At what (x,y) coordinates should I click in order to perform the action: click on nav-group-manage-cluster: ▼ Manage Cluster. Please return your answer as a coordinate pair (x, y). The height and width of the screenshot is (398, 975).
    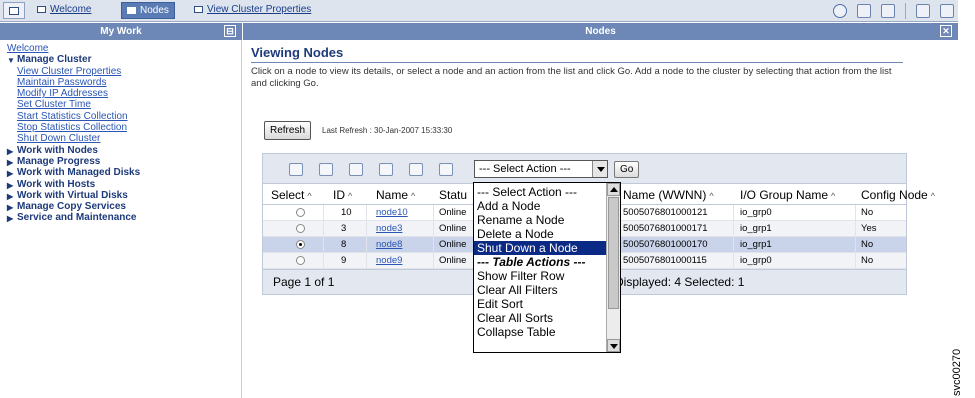
    Looking at the image, I should click on (73, 59).